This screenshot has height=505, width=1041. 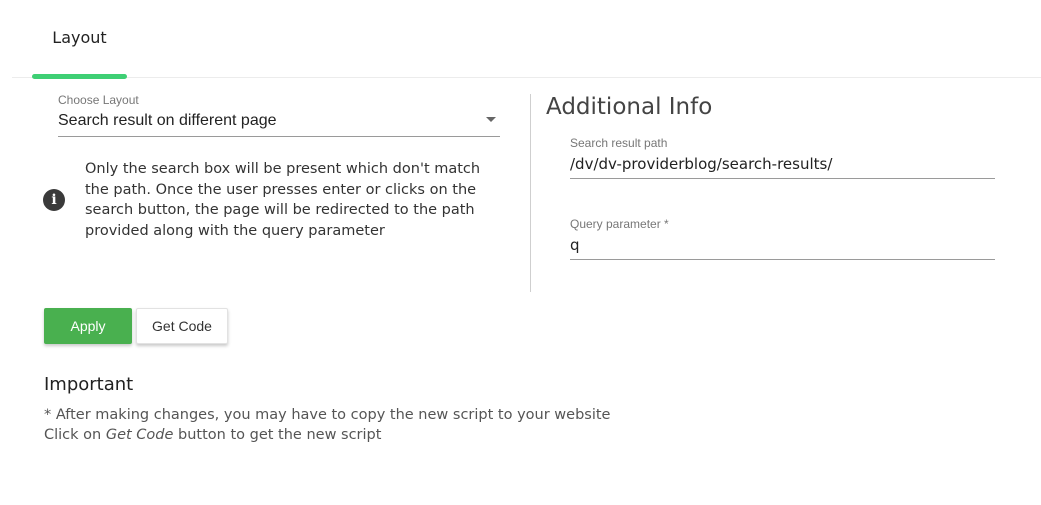 I want to click on apply-button: Apply, so click(x=88, y=326).